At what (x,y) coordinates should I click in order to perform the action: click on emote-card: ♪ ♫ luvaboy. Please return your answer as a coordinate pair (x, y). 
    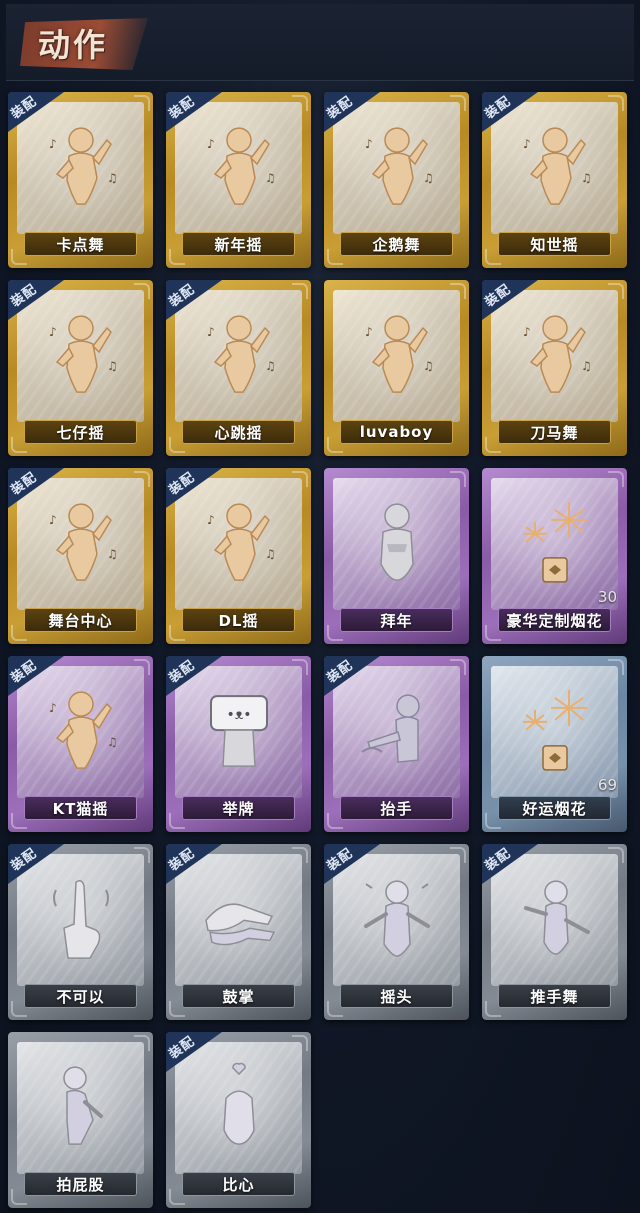
    Looking at the image, I should click on (396, 368).